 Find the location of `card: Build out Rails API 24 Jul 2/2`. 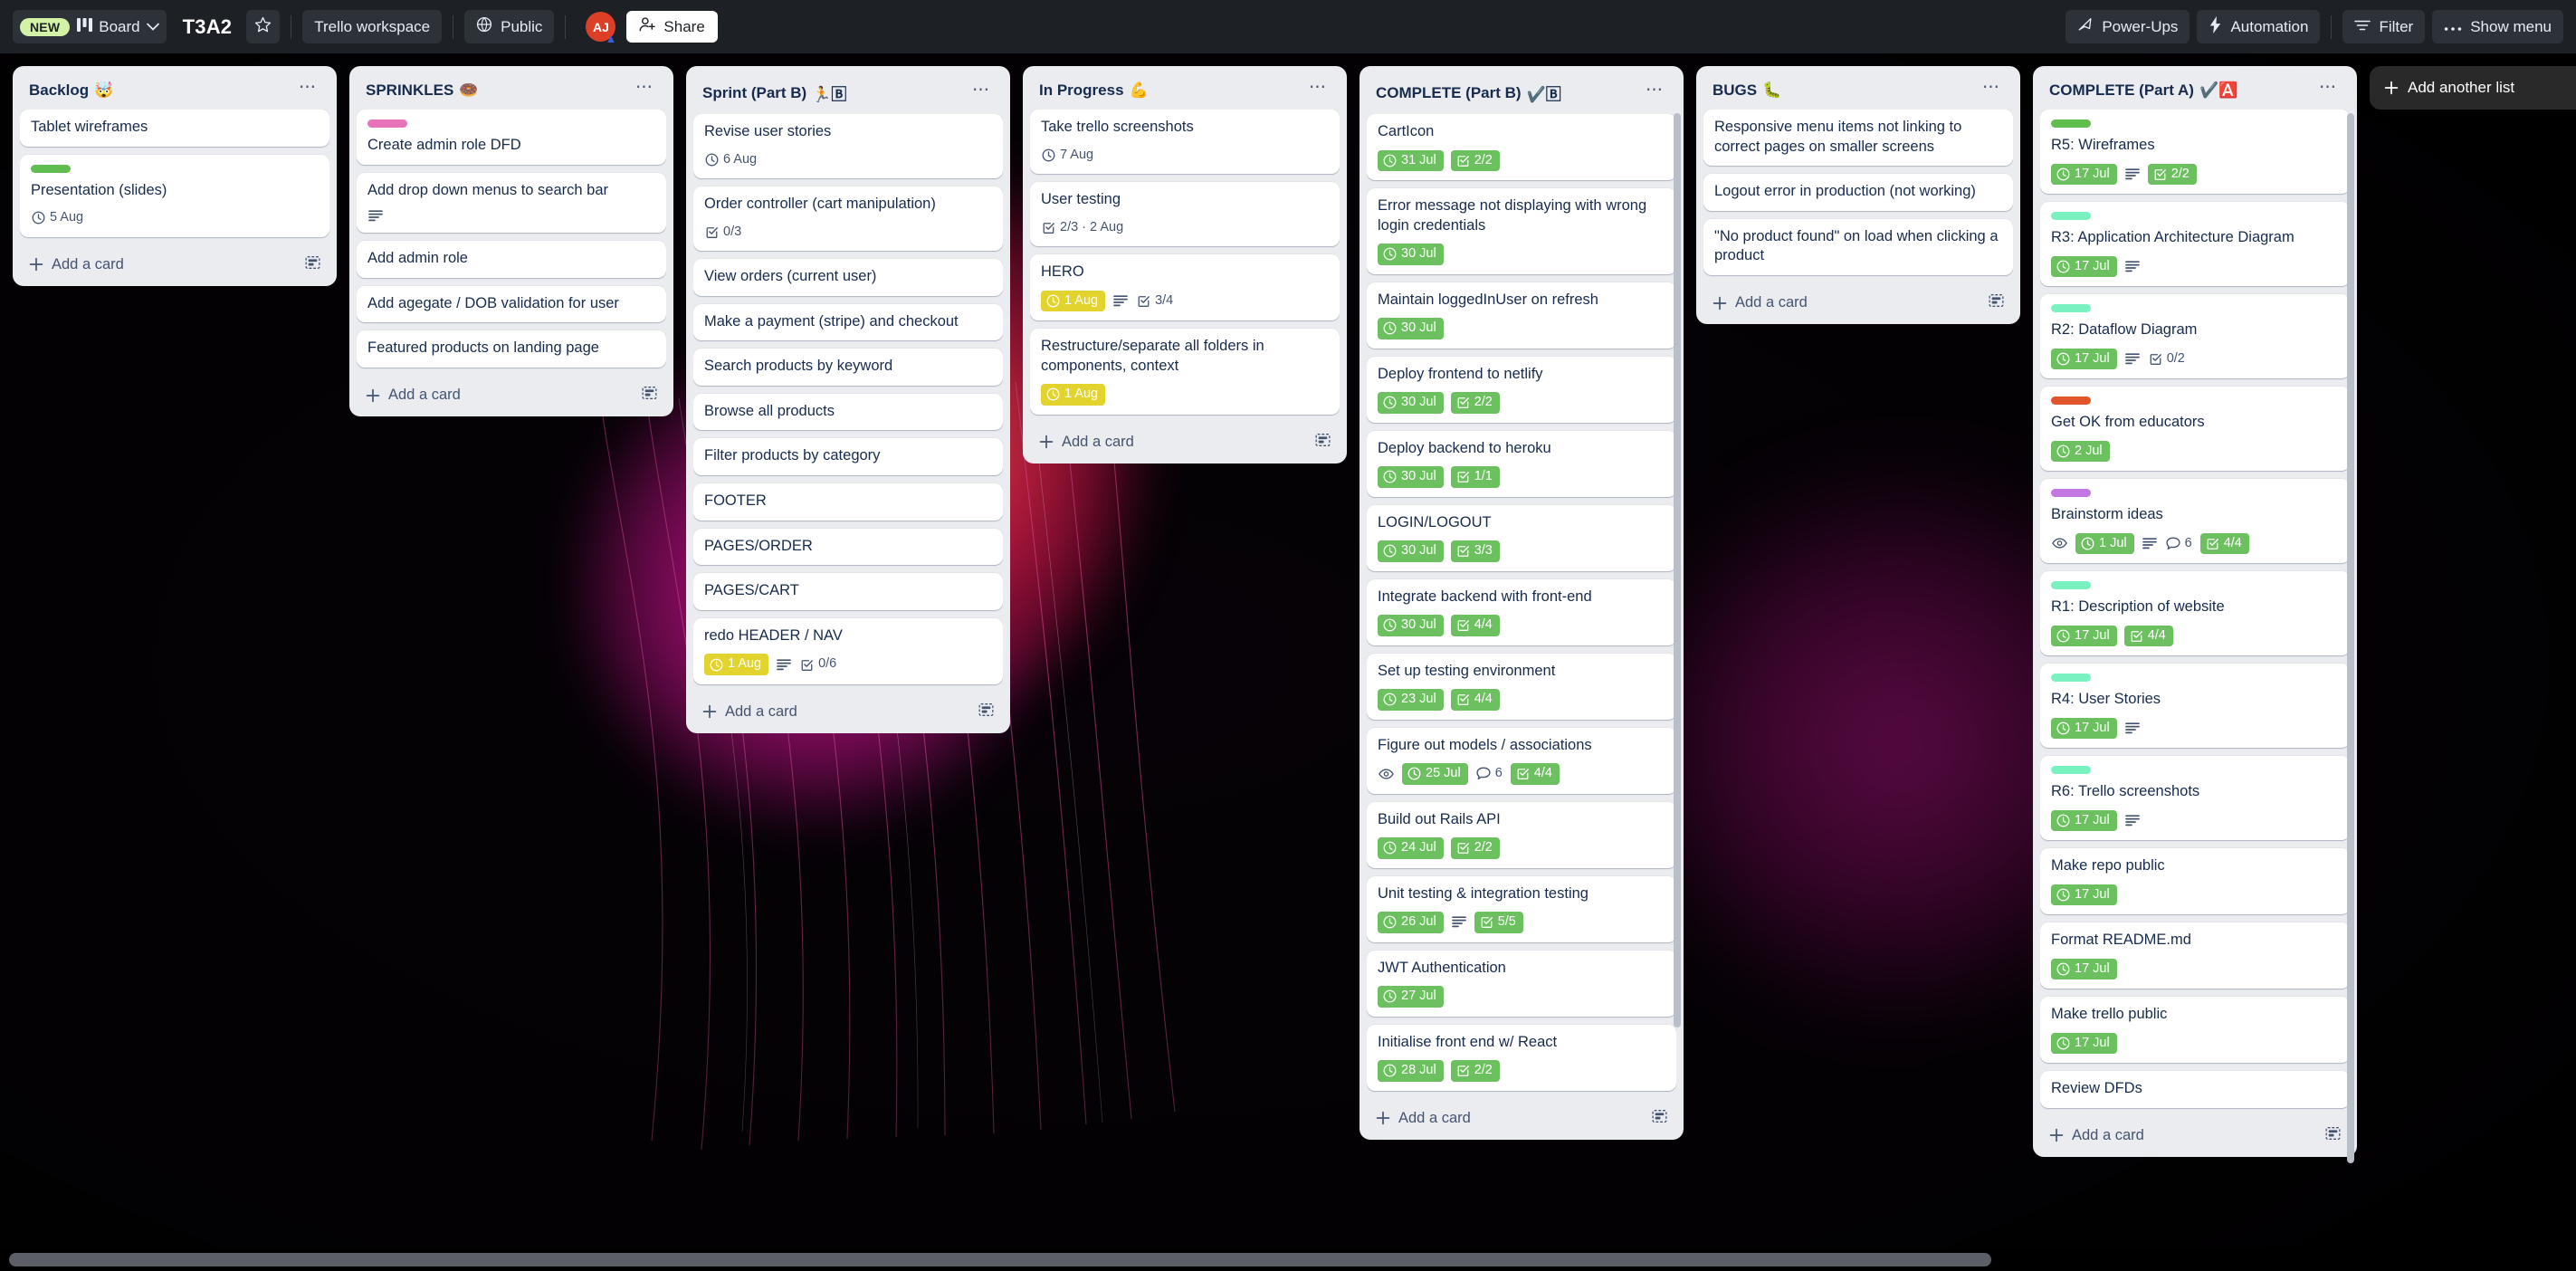

card: Build out Rails API 24 Jul 2/2 is located at coordinates (1521, 835).